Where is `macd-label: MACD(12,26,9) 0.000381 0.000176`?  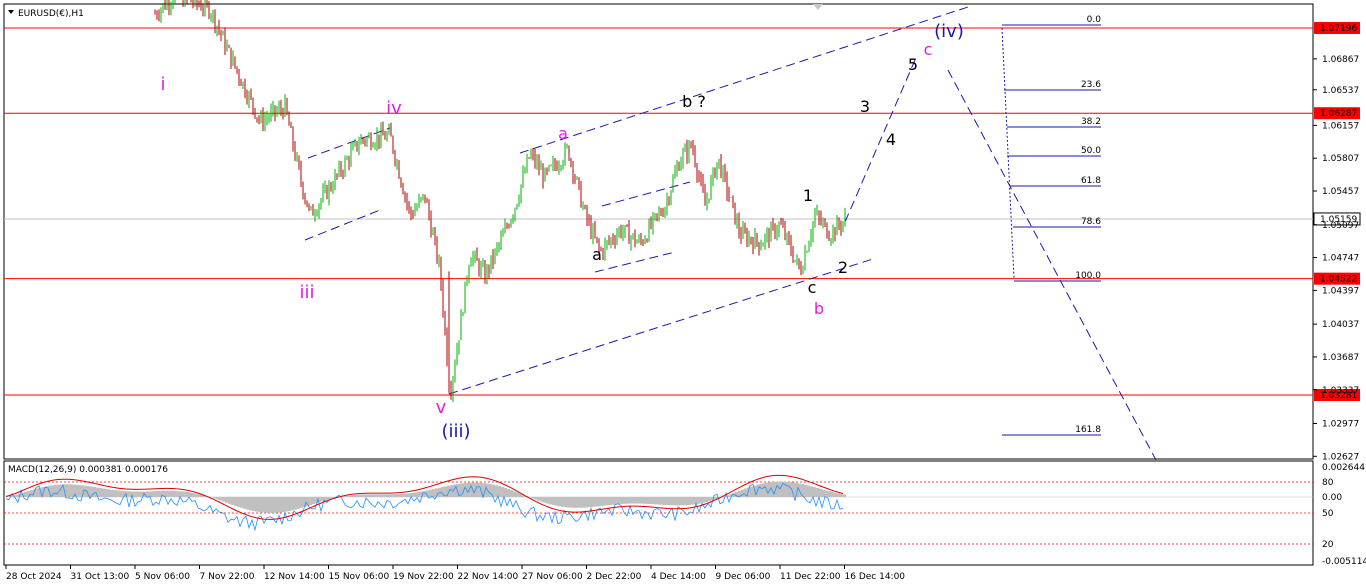
macd-label: MACD(12,26,9) 0.000381 0.000176 is located at coordinates (88, 470).